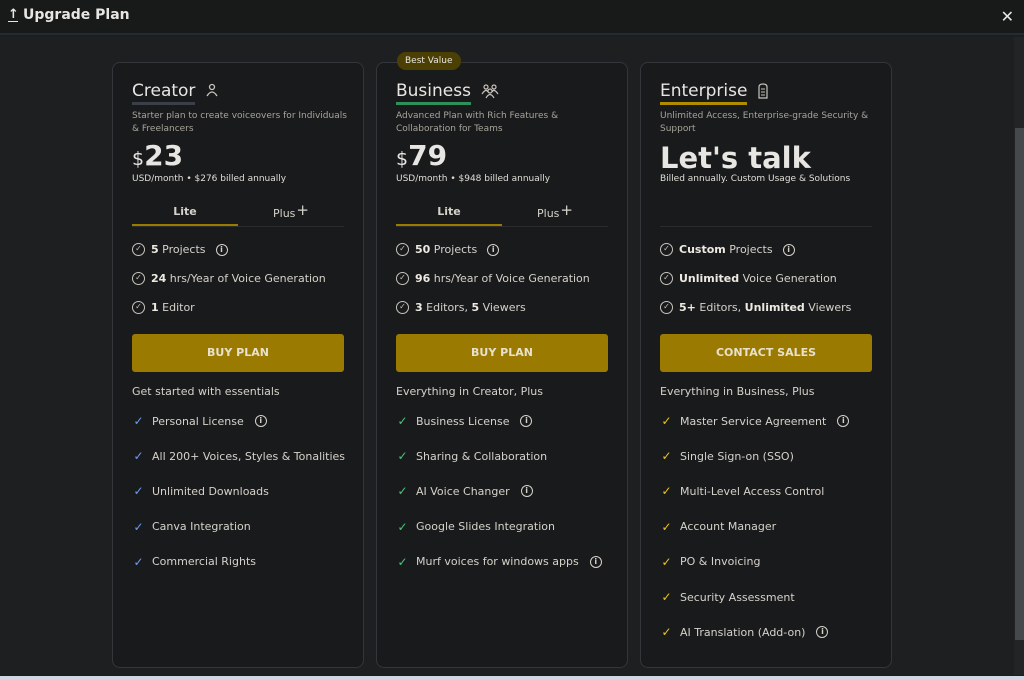 This screenshot has height=680, width=1024. I want to click on feature-text: AI Translation (Add-on), so click(743, 632).